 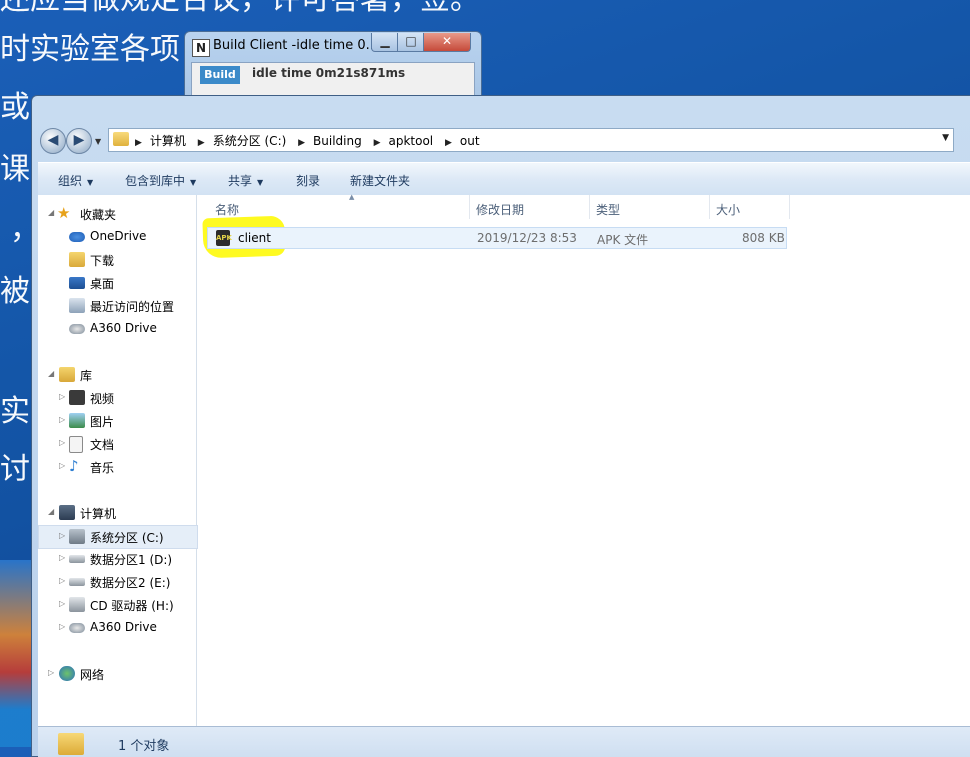 I want to click on nav-item-videos: ▷ 视频, so click(x=117, y=398).